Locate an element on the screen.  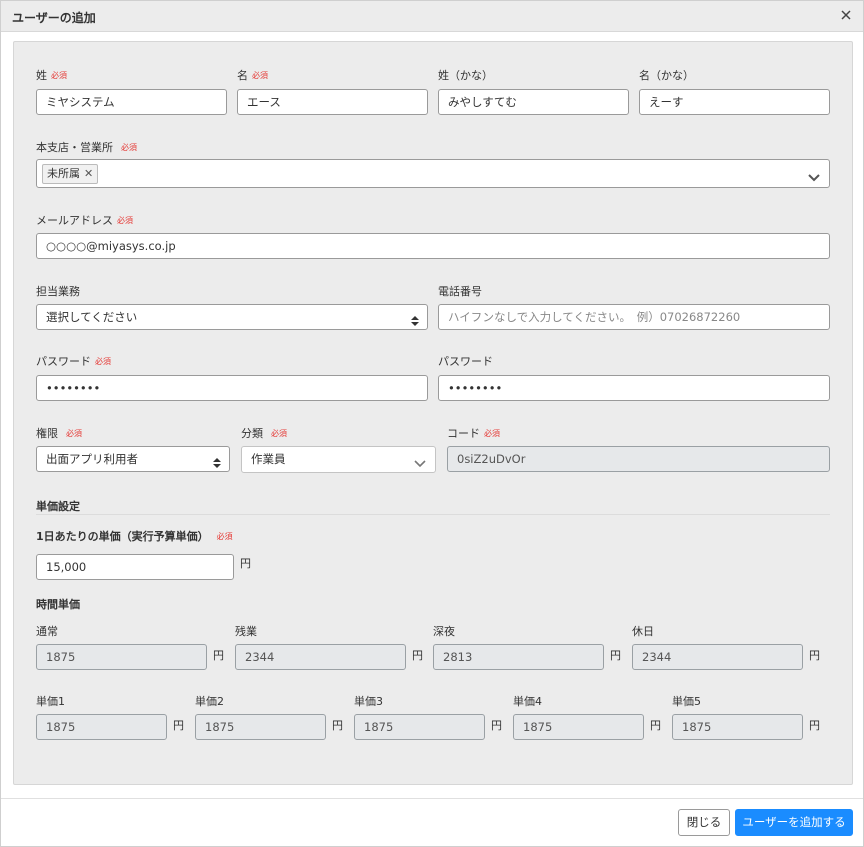
sei-kana-label: 姓（かな） is located at coordinates (465, 75).